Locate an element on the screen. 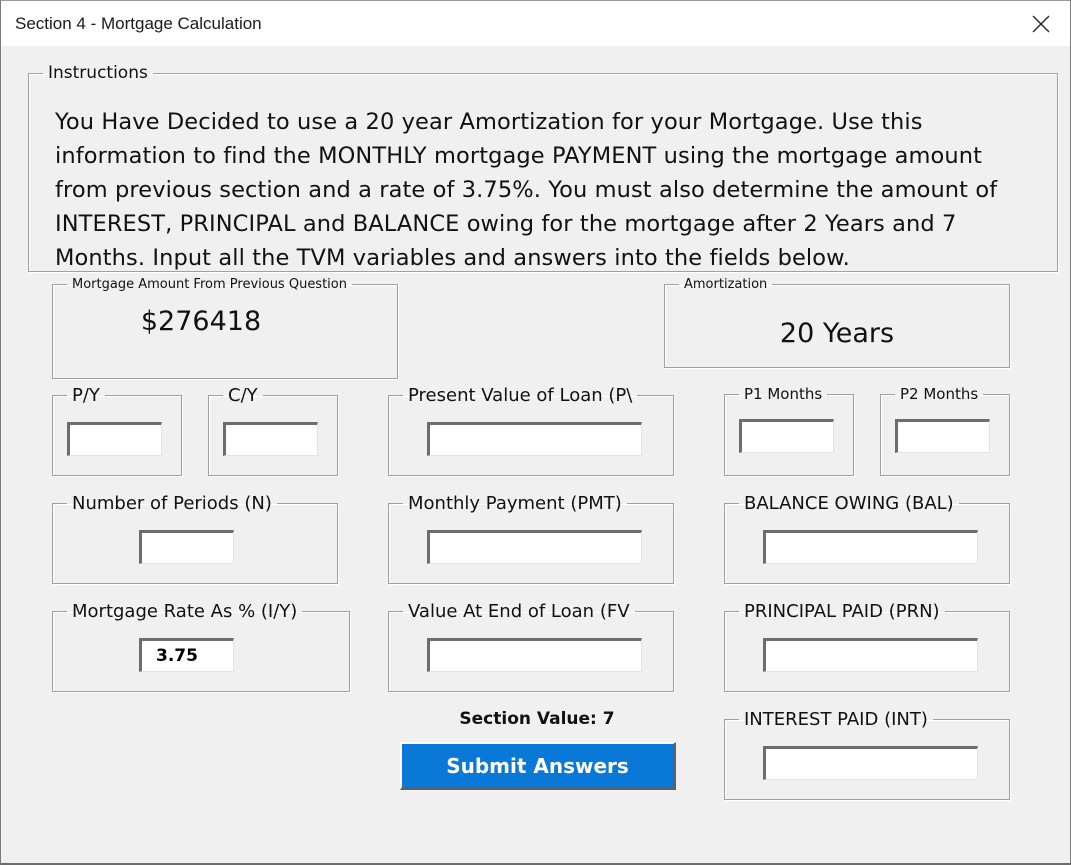 Image resolution: width=1071 pixels, height=865 pixels. close-x-icon is located at coordinates (1041, 23).